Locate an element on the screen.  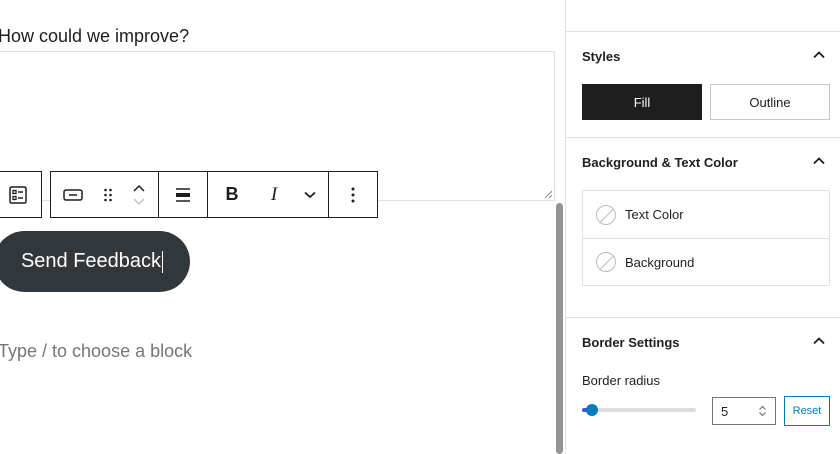
block-toolbar: B I is located at coordinates (214, 194).